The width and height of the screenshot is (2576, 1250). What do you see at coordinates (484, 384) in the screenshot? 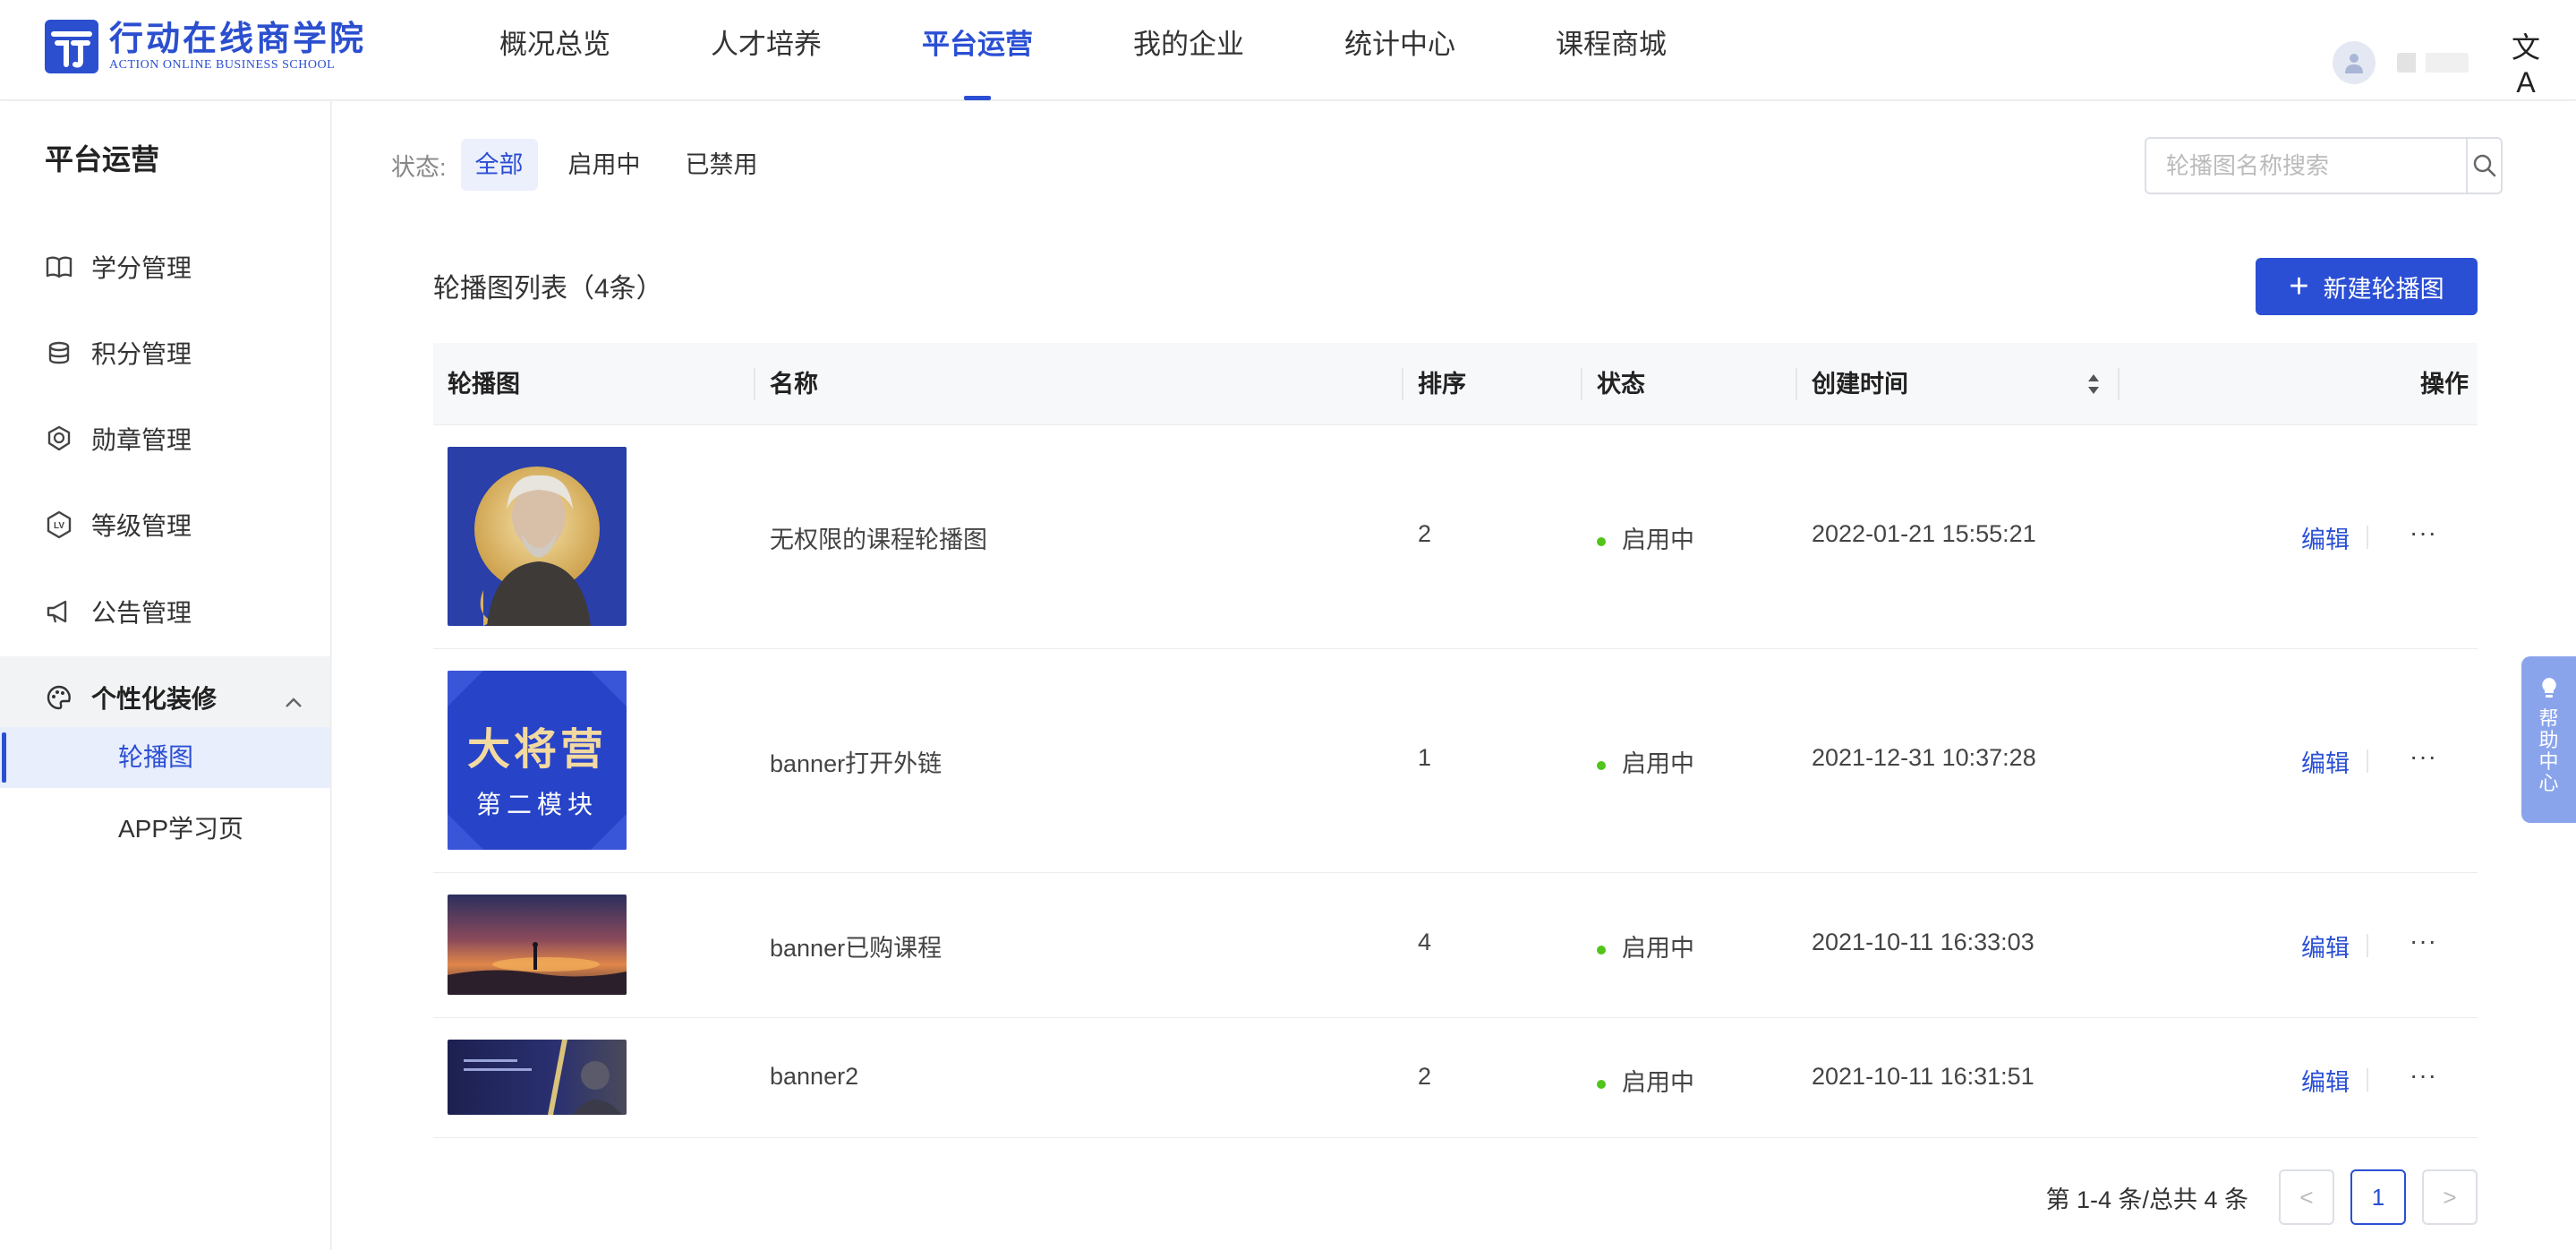
I see `column-header-image: 轮播图` at bounding box center [484, 384].